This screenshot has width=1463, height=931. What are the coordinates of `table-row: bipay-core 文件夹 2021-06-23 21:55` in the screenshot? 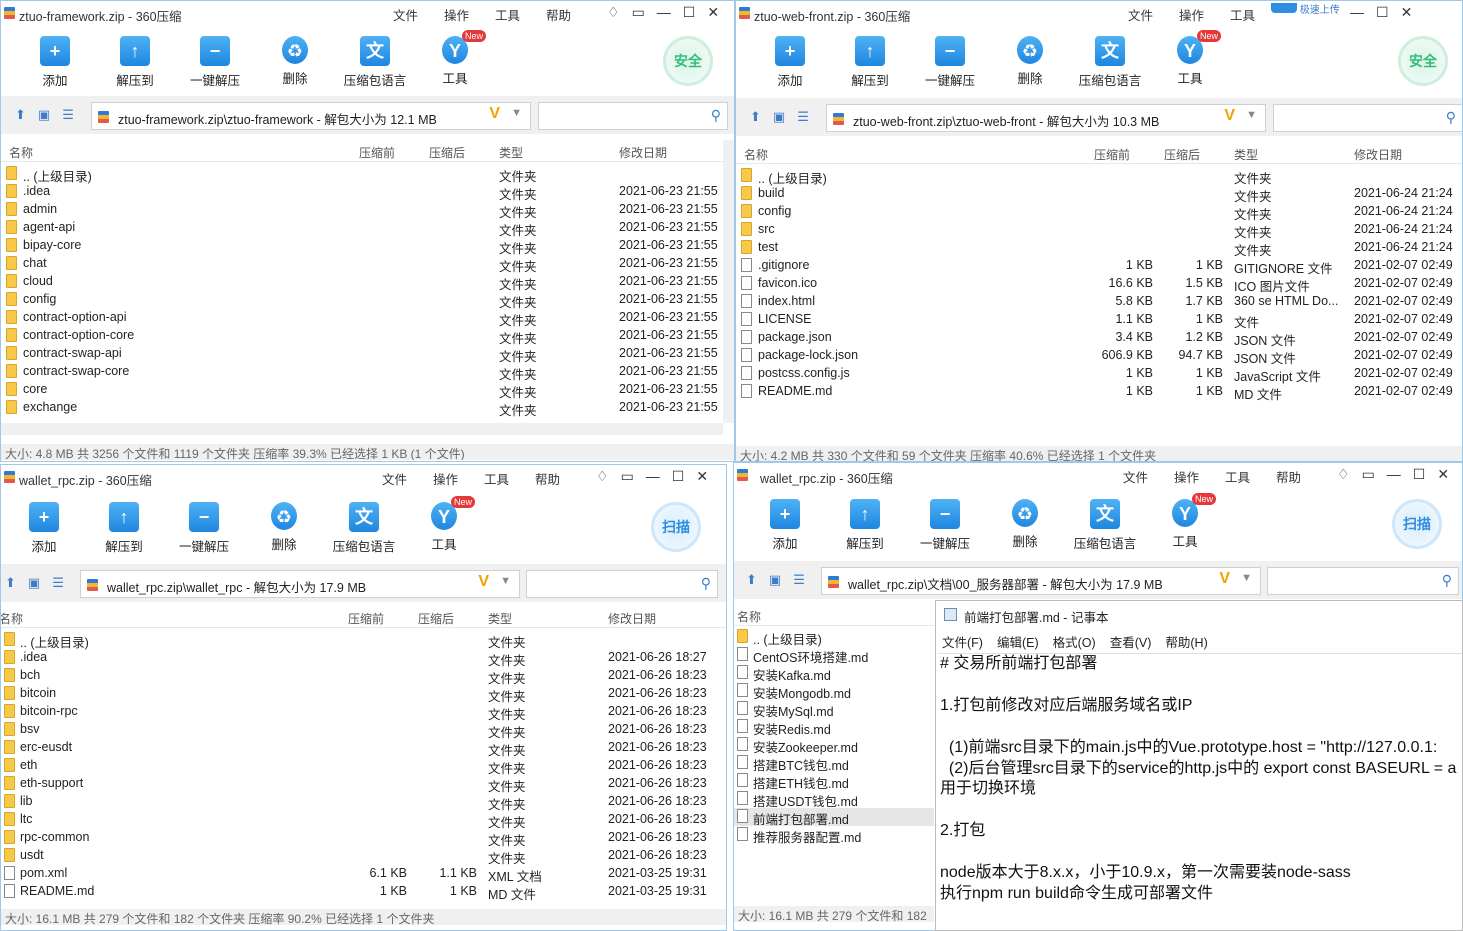 It's located at (362, 246).